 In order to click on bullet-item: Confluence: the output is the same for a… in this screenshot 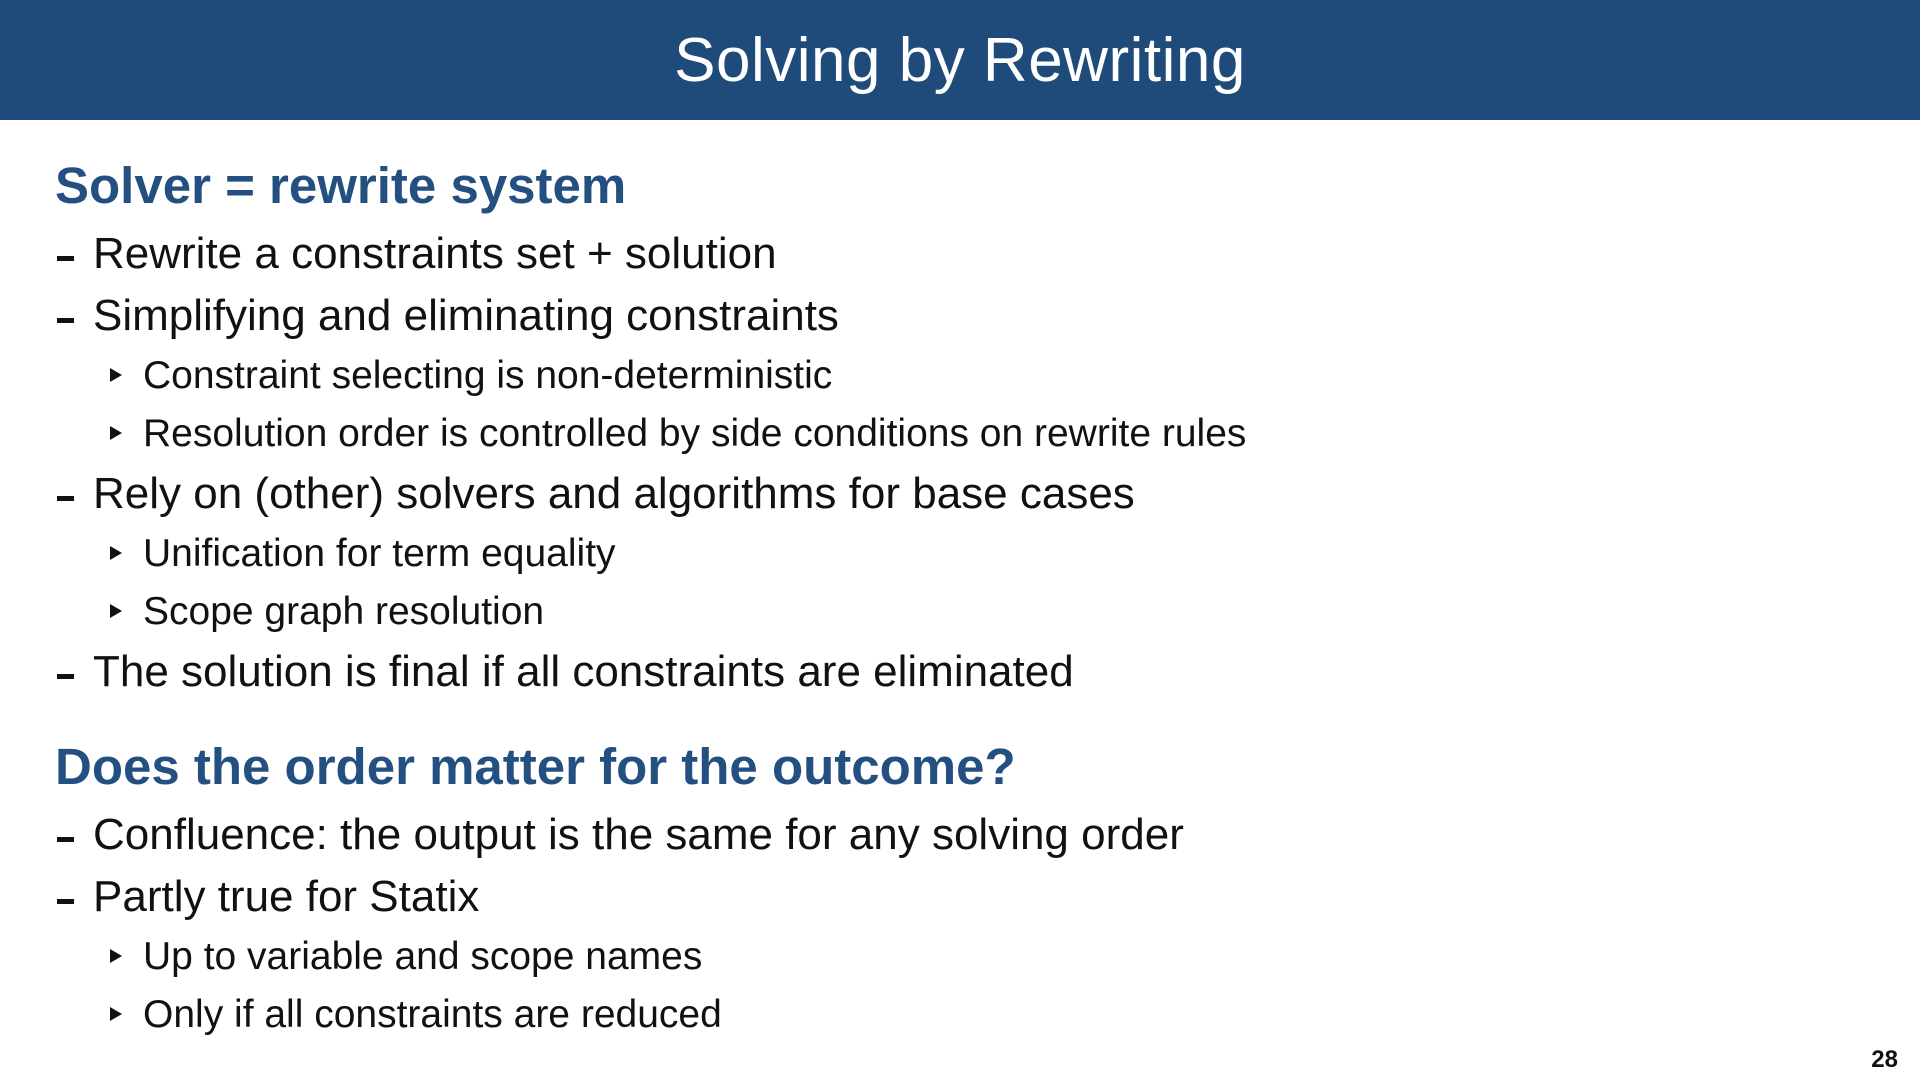, I will do `click(955, 835)`.